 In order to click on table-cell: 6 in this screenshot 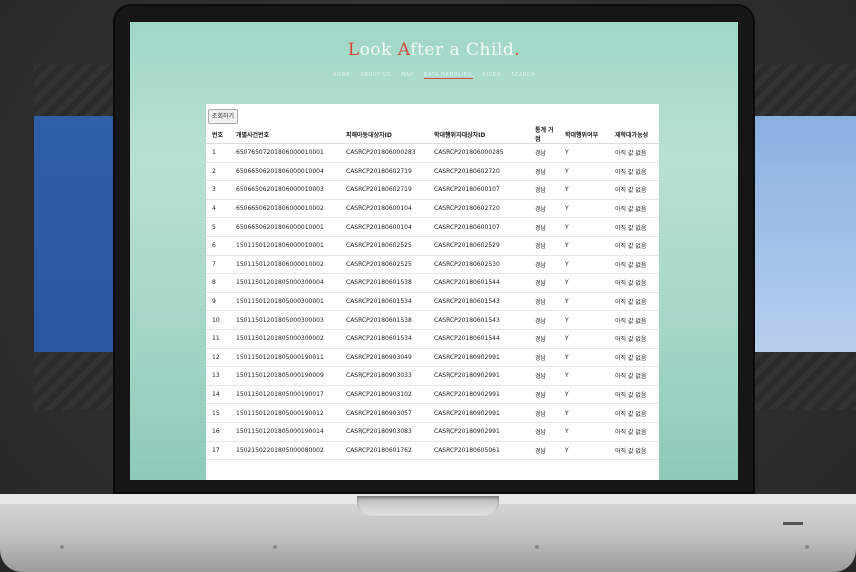, I will do `click(218, 246)`.